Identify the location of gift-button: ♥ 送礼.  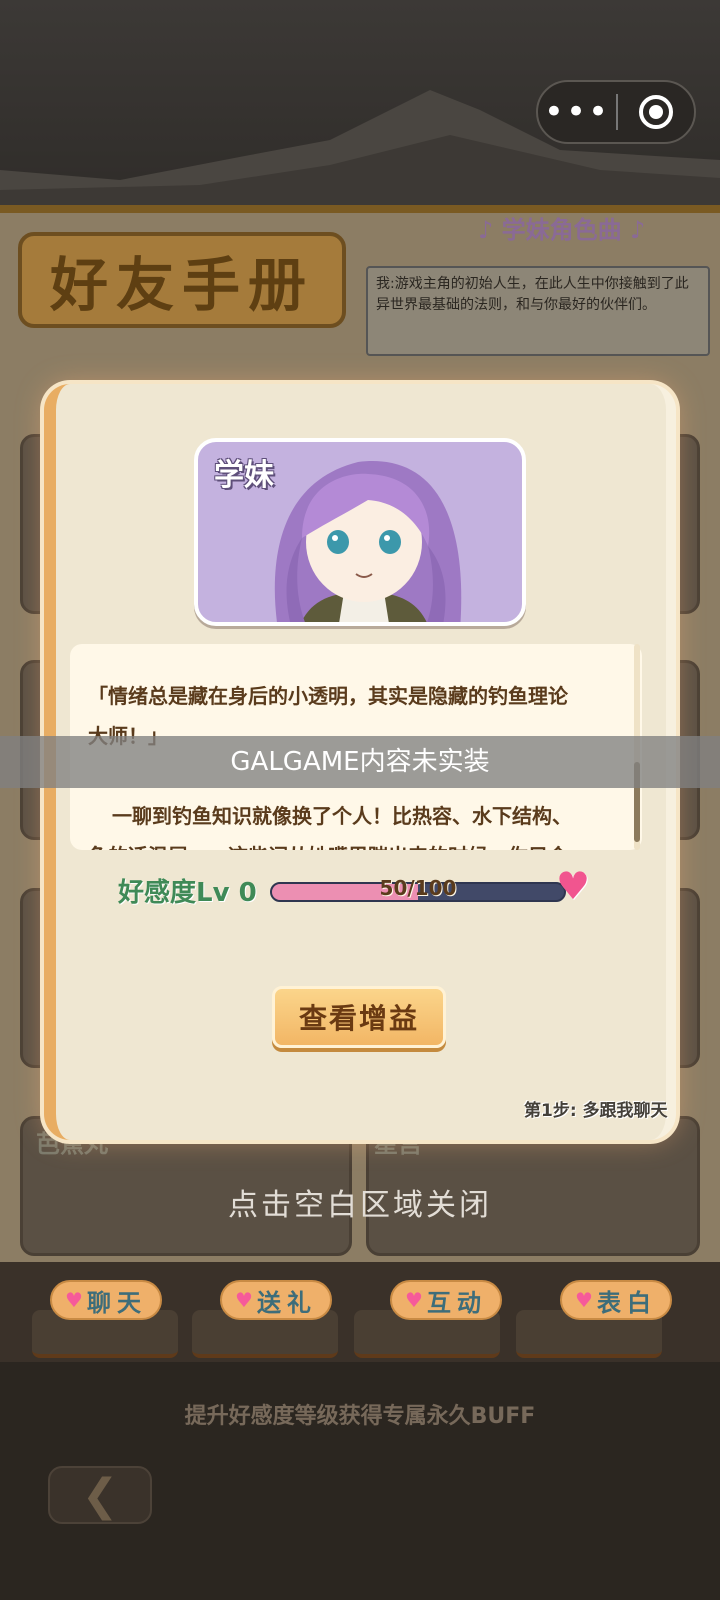
(276, 1300).